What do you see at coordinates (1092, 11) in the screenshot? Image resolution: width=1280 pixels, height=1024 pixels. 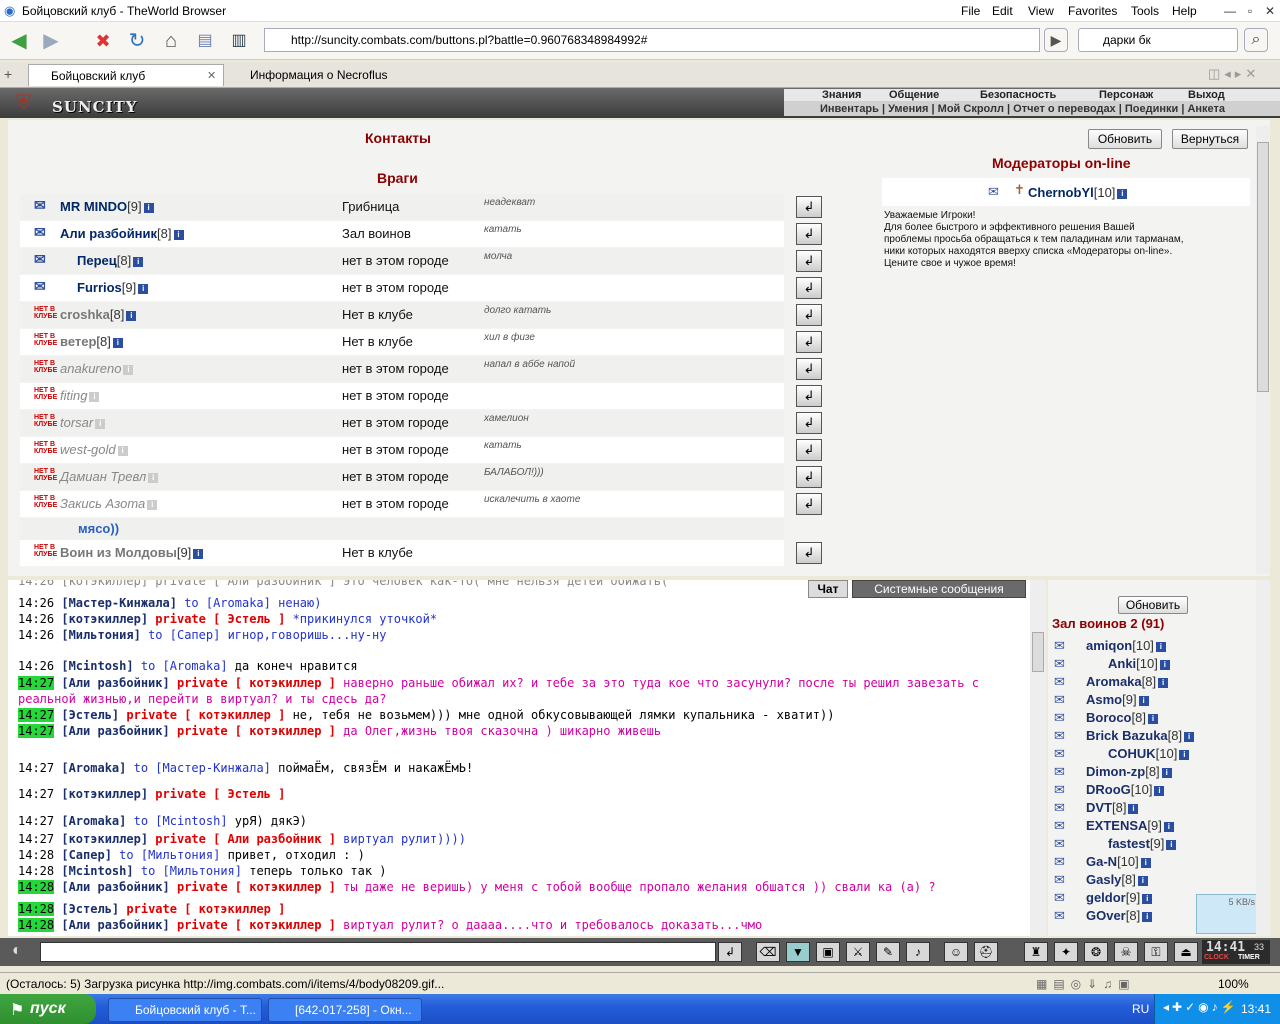 I see `menu-favorites: Favorites` at bounding box center [1092, 11].